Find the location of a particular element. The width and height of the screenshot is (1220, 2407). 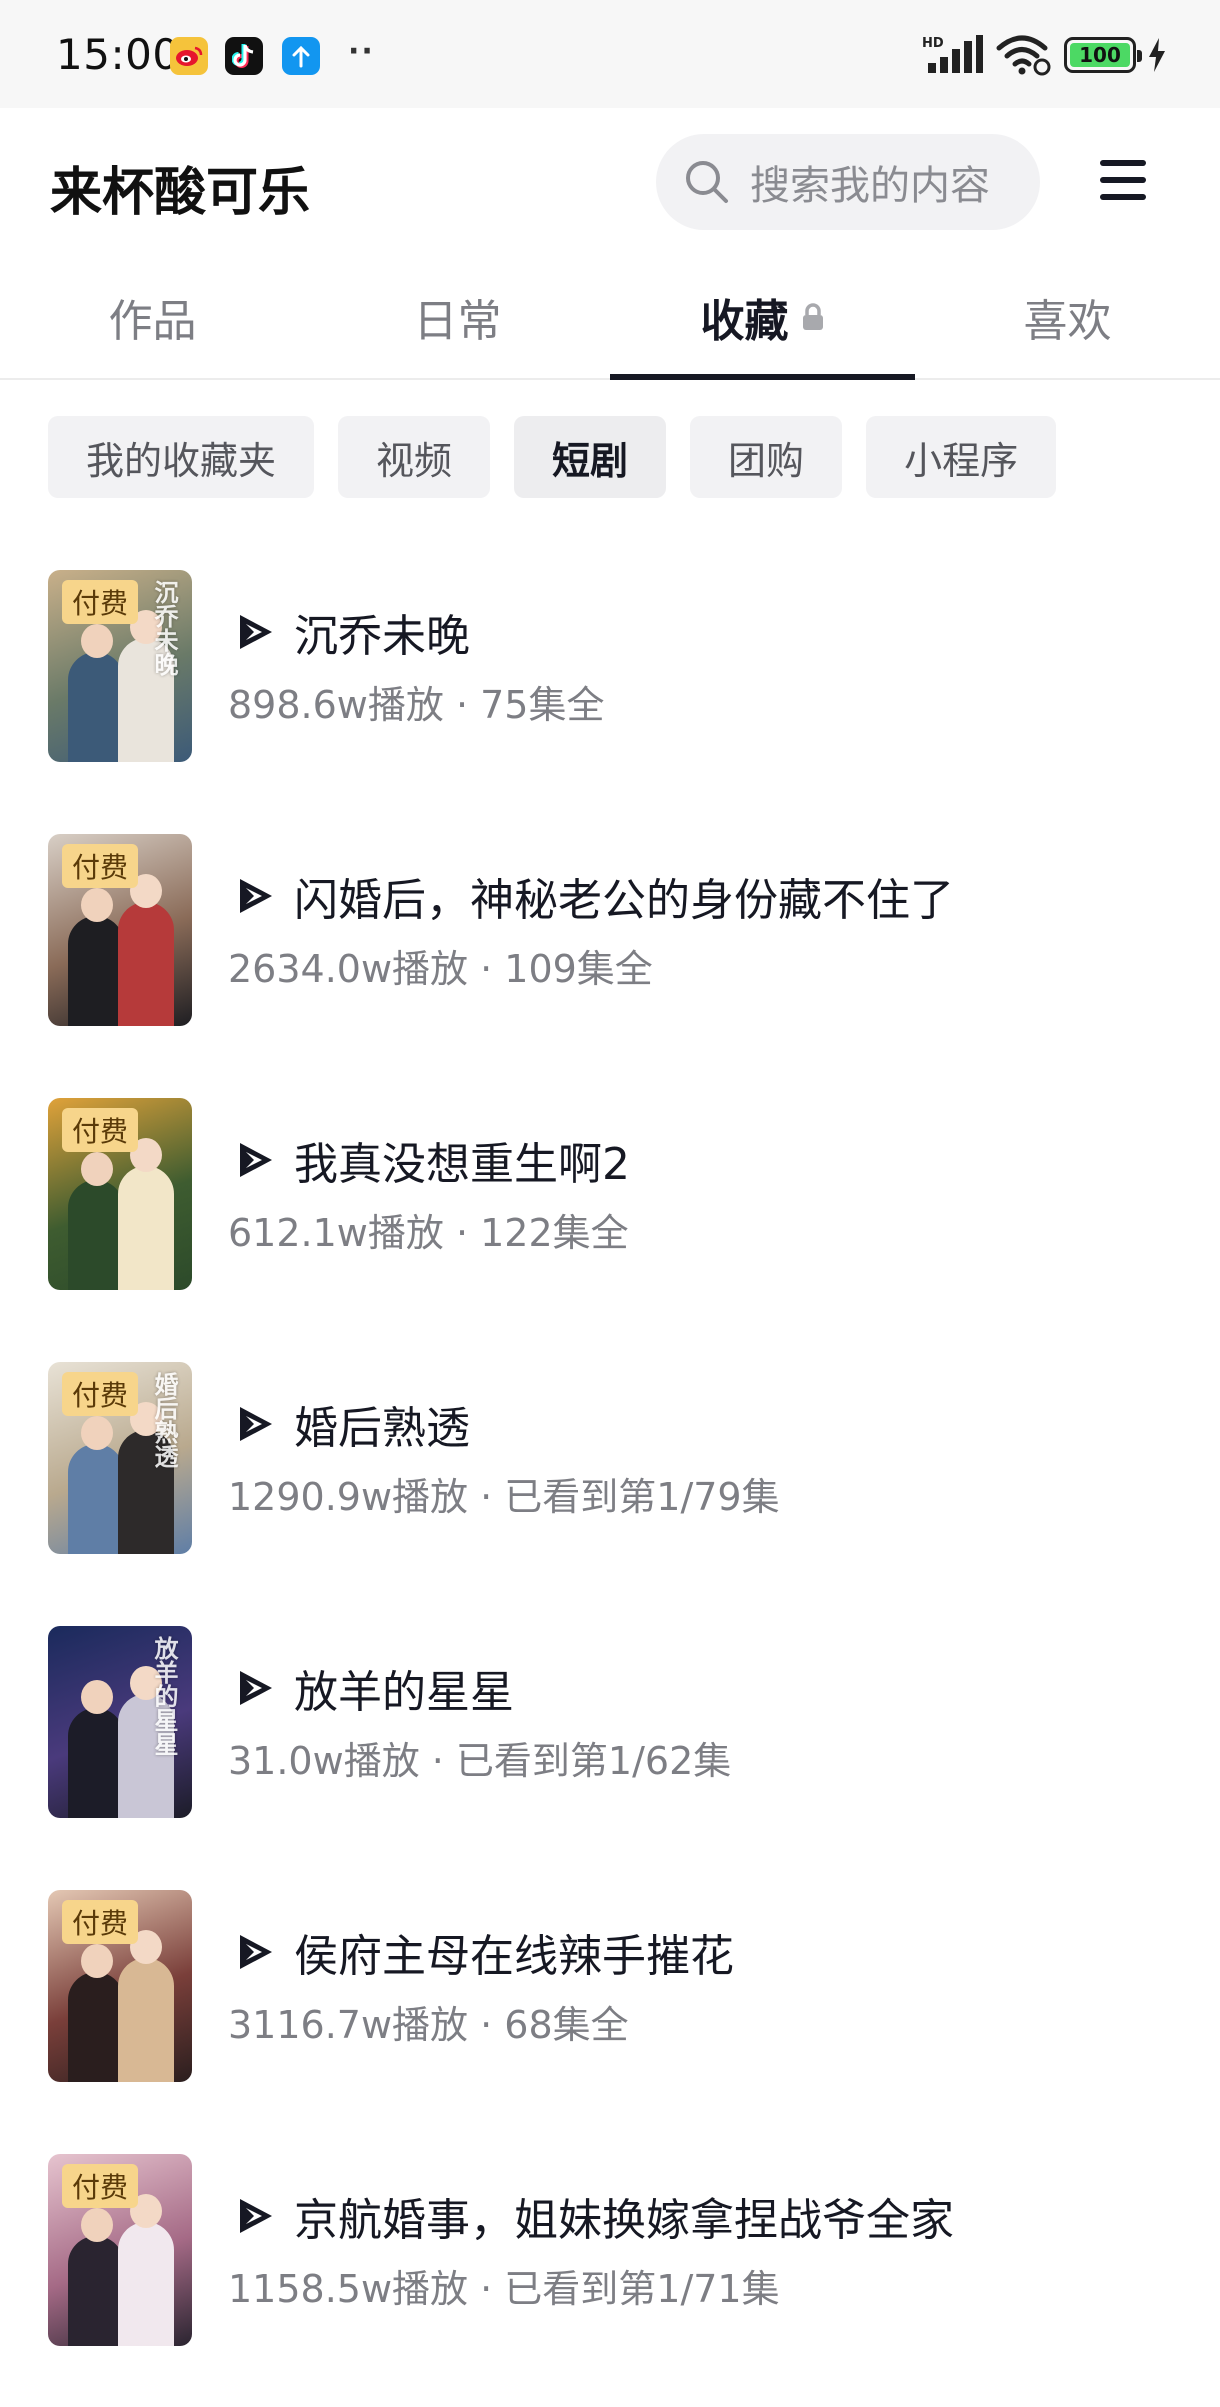

drama-title-row: 我真没想重生啊2 is located at coordinates (433, 1160).